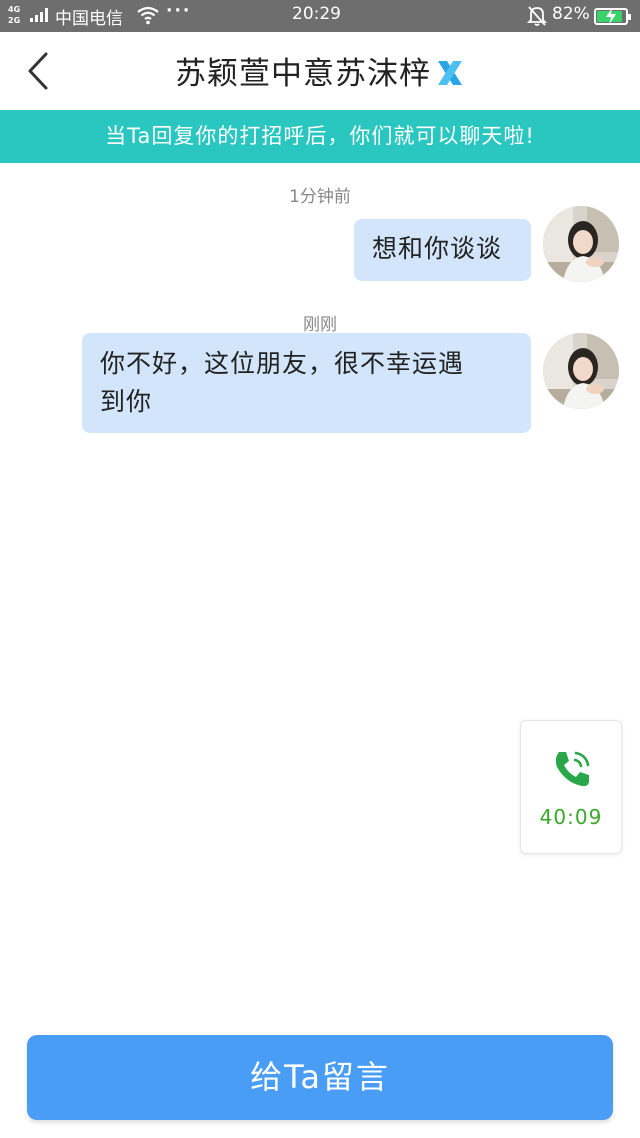  What do you see at coordinates (571, 817) in the screenshot?
I see `call-duration: 40:09` at bounding box center [571, 817].